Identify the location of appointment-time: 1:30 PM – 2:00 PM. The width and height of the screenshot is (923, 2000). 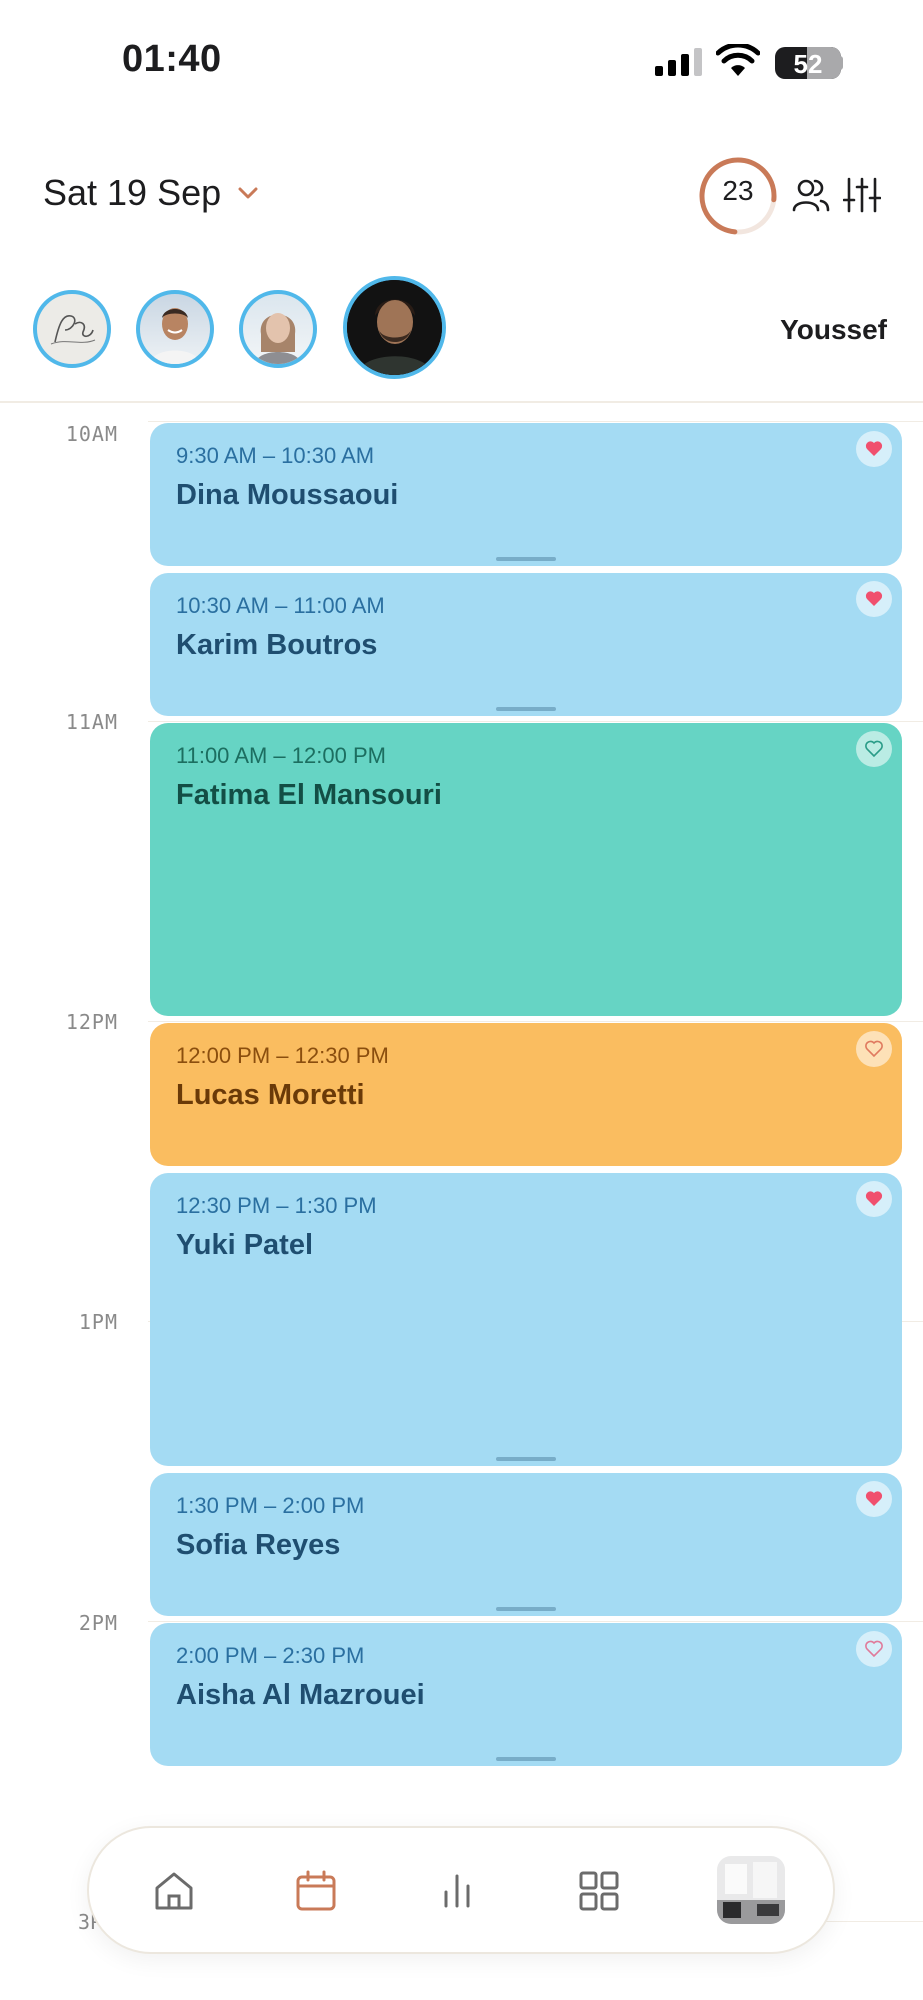
(270, 1505).